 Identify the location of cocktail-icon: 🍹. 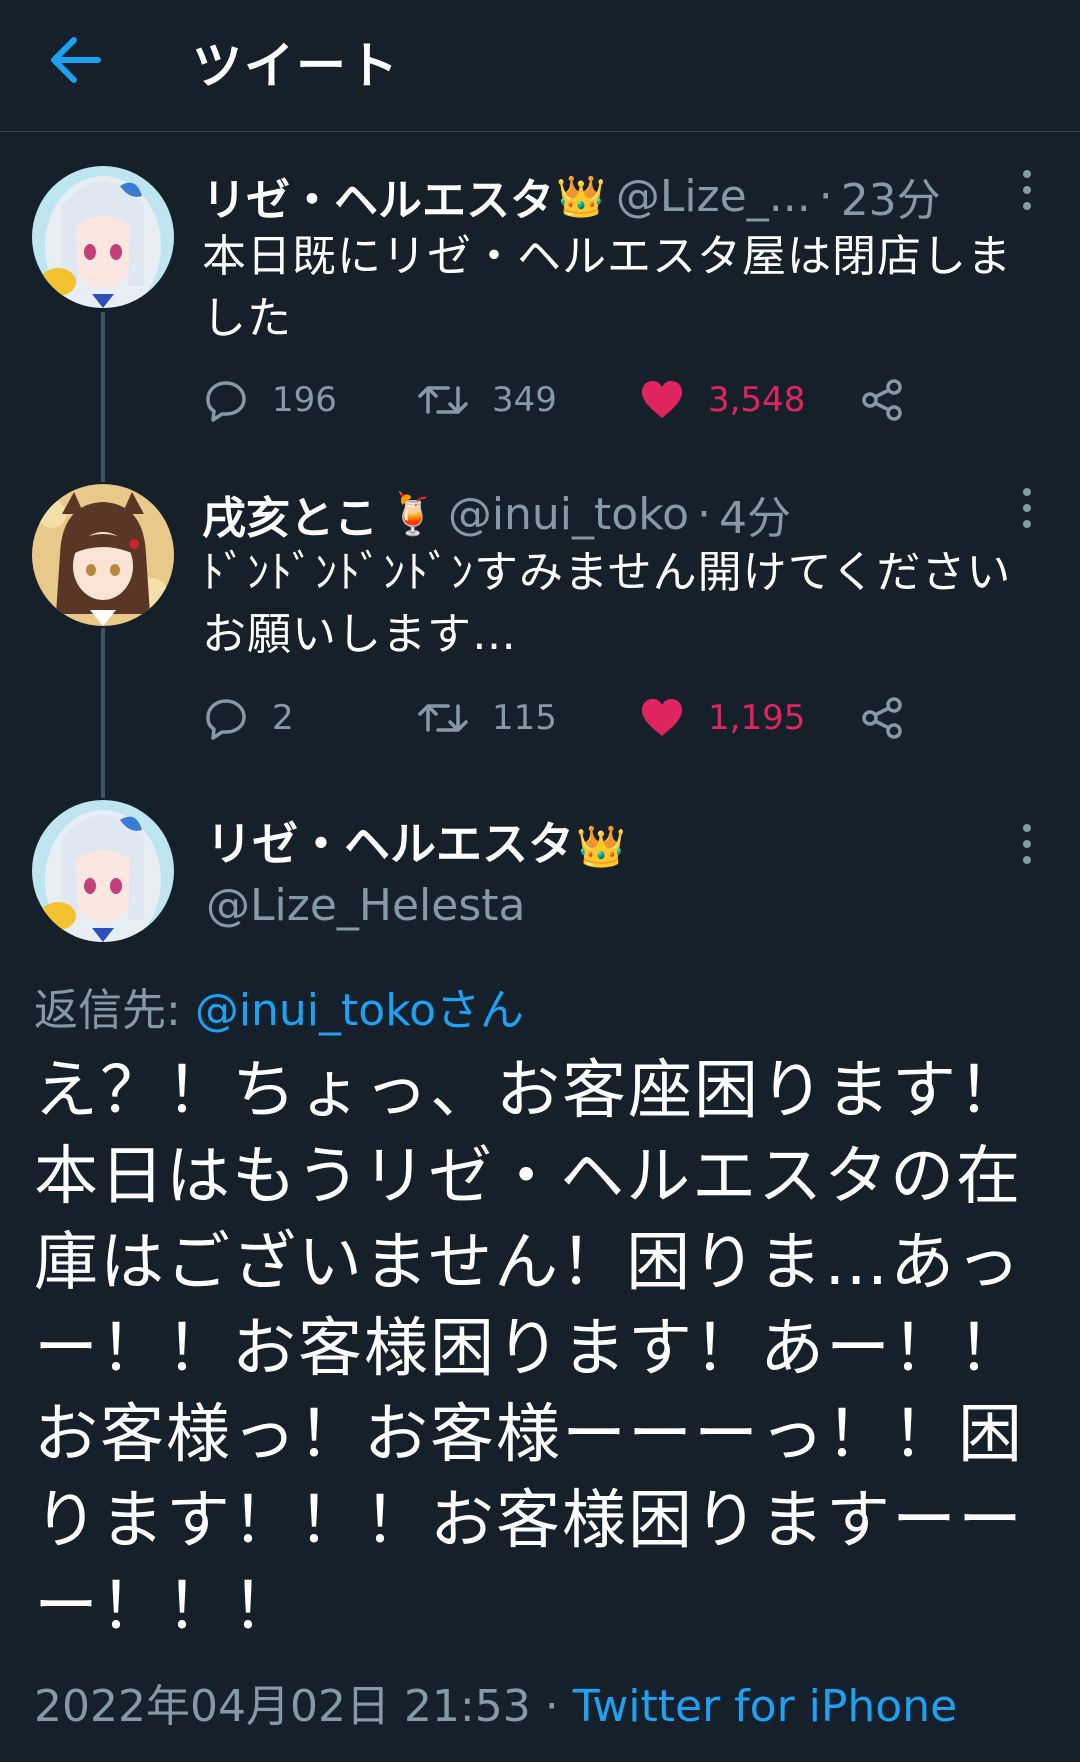
(413, 514).